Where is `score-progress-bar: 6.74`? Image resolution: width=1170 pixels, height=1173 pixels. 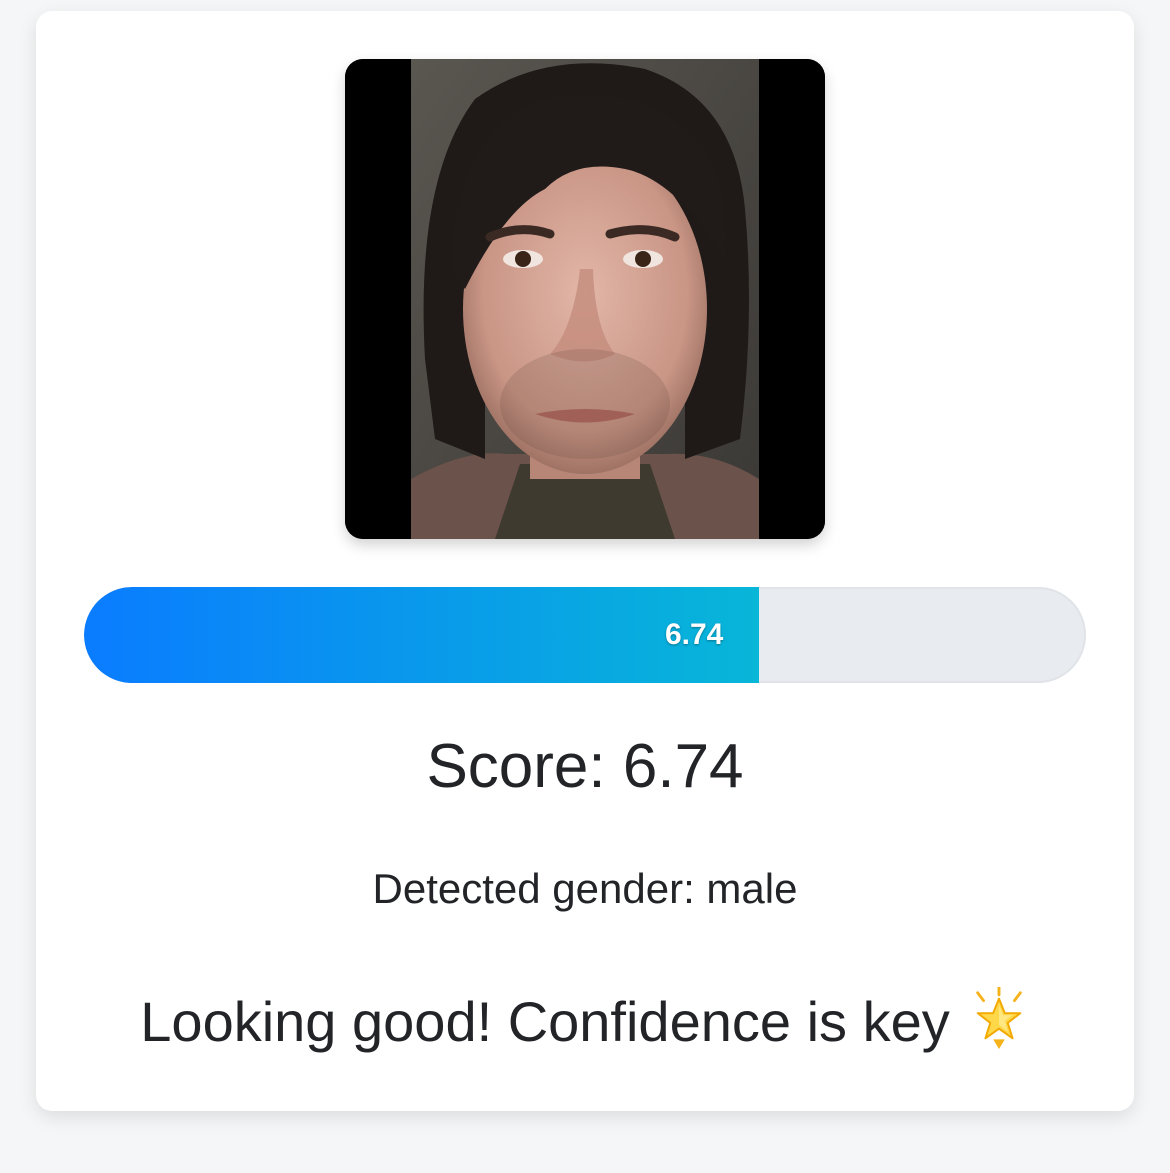 score-progress-bar: 6.74 is located at coordinates (585, 635).